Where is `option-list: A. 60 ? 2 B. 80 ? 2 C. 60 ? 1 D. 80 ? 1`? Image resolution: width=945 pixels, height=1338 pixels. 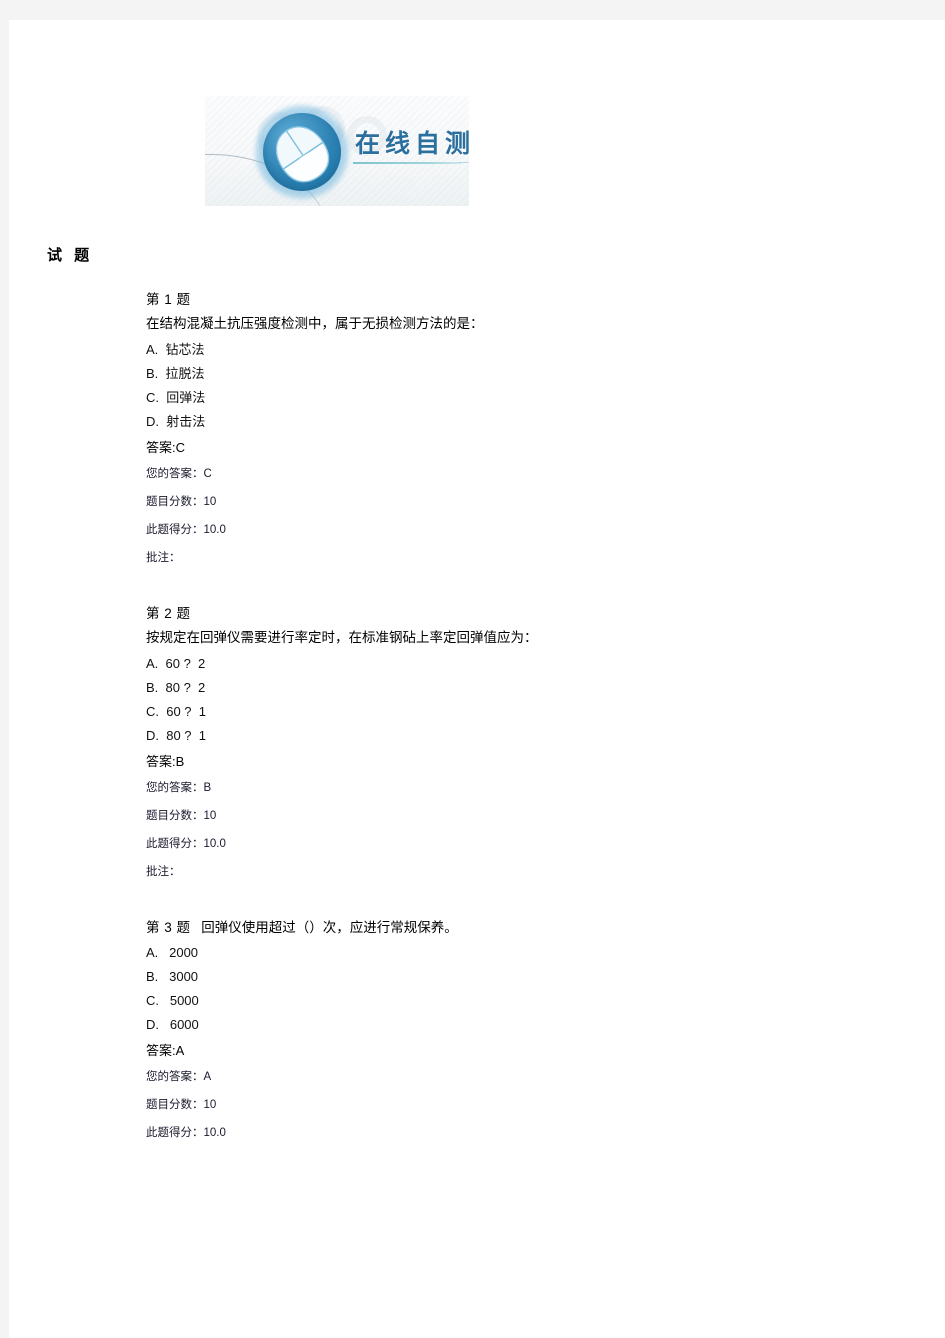 option-list: A. 60 ? 2 B. 80 ? 2 C. 60 ? 1 D. 80 ? 1 is located at coordinates (496, 700).